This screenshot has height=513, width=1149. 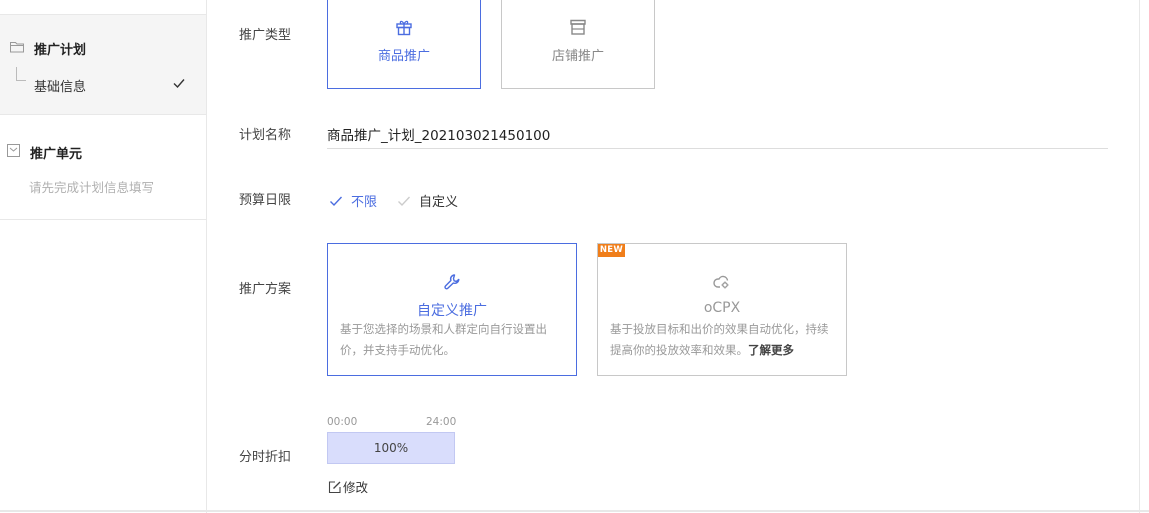 I want to click on wrench-icon, so click(x=452, y=282).